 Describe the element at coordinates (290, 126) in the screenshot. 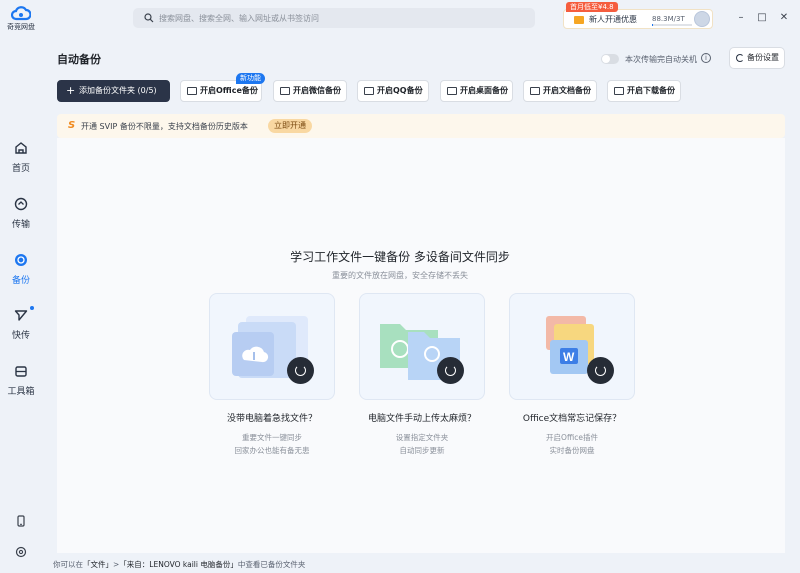

I see `open-svip-button: 立即开通` at that location.